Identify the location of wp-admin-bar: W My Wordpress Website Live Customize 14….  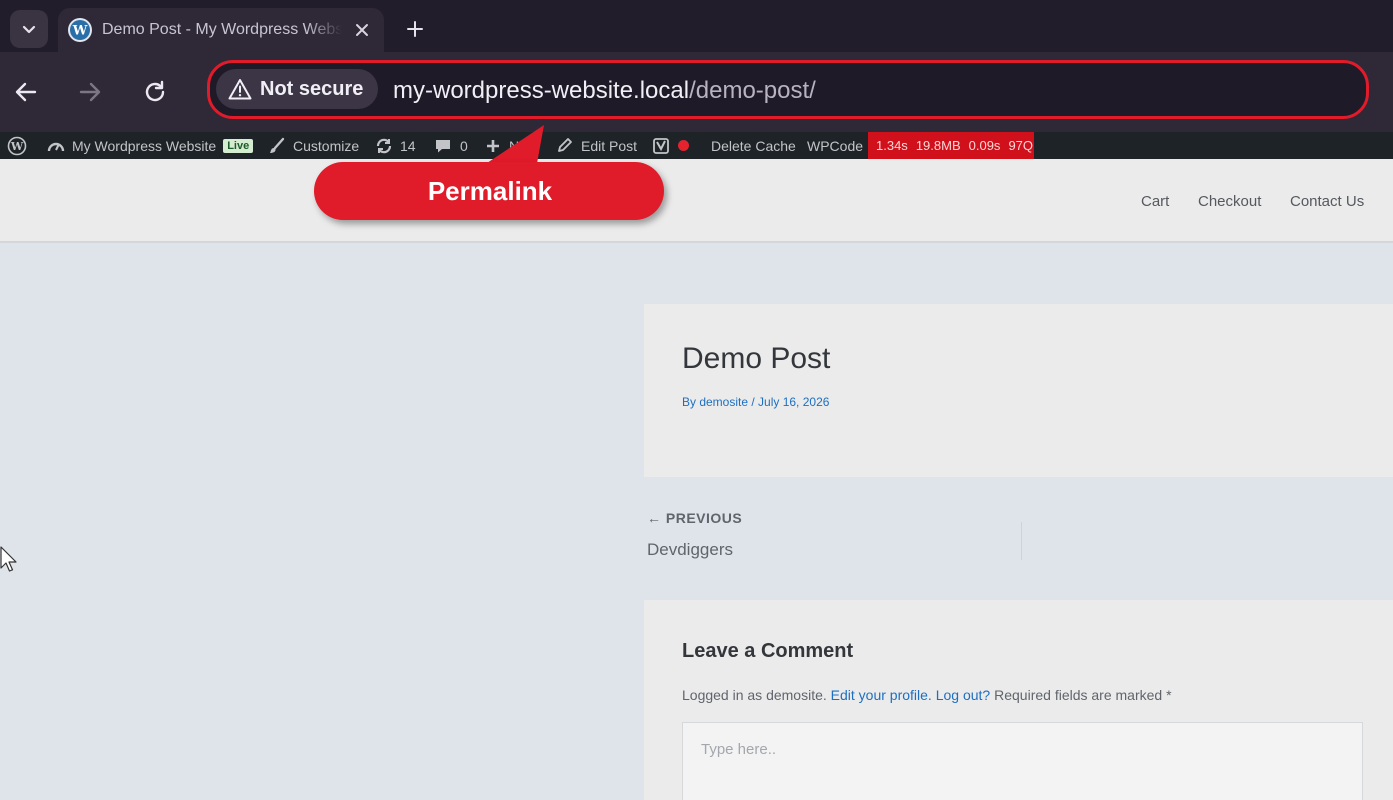
(696, 145).